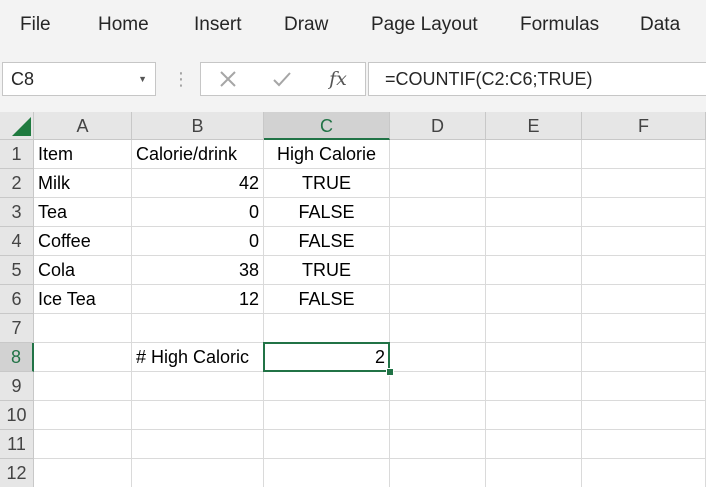  I want to click on tab-formulas: Formulas, so click(559, 25).